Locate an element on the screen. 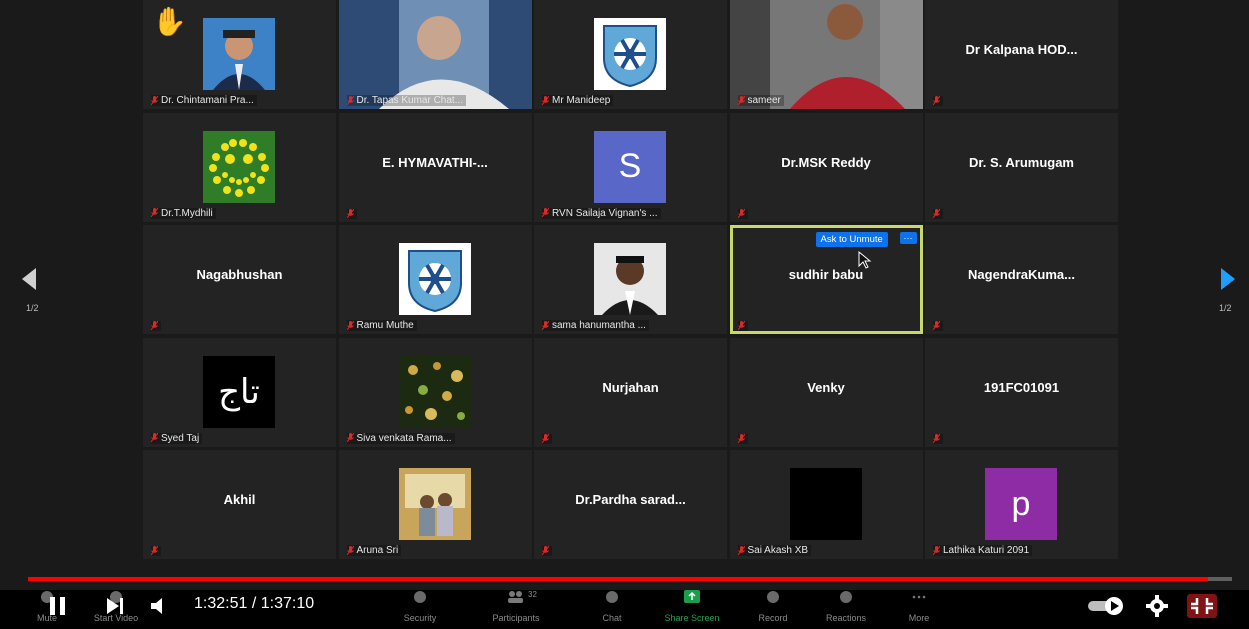  participant-tile: sameer is located at coordinates (826, 54).